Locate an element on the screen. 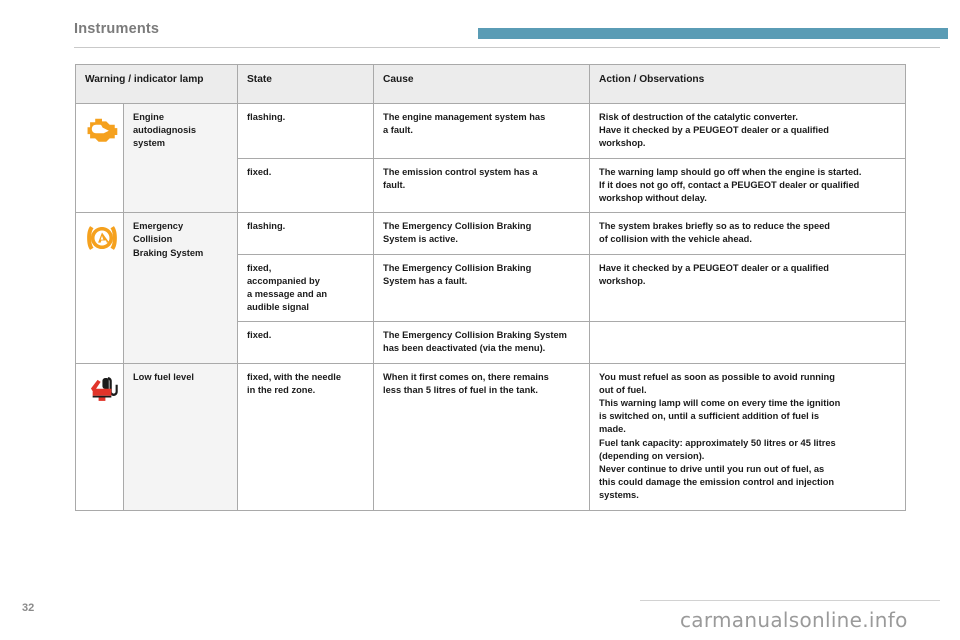 The width and height of the screenshot is (960, 640). cause-line: System has a fault. is located at coordinates (425, 280).